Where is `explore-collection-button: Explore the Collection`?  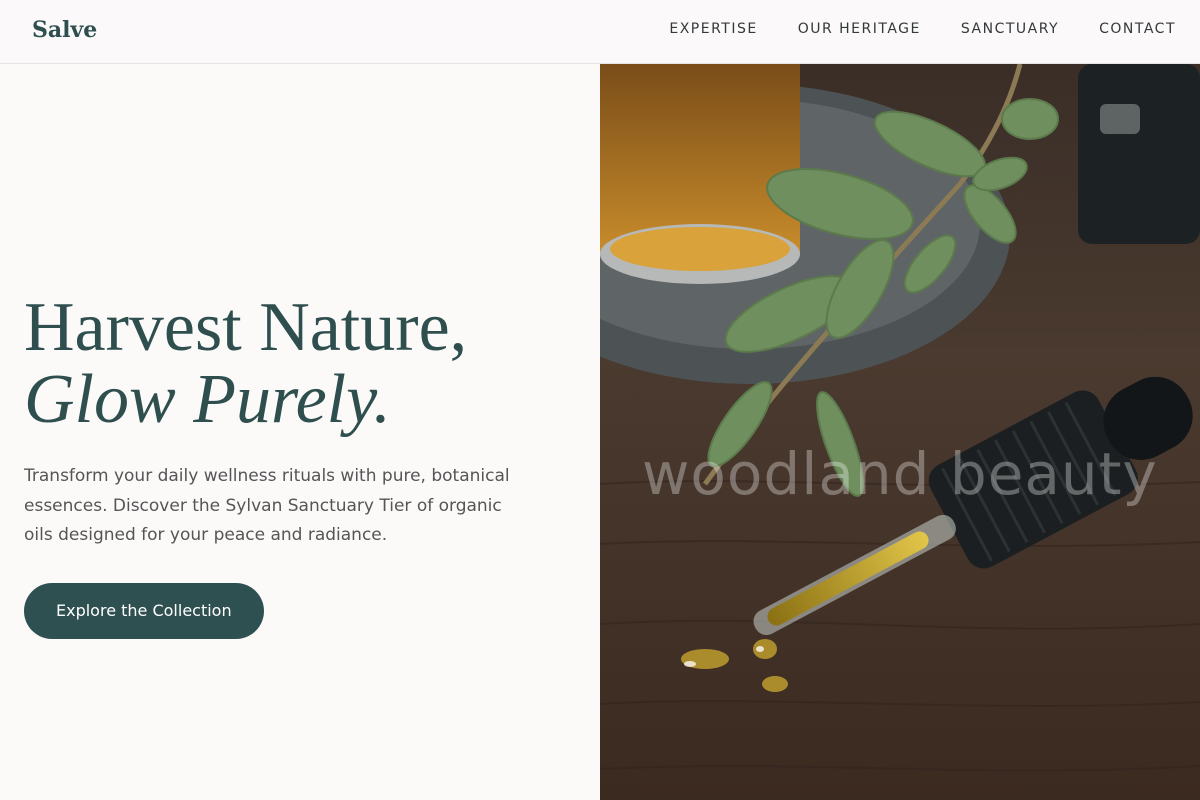
explore-collection-button: Explore the Collection is located at coordinates (144, 610).